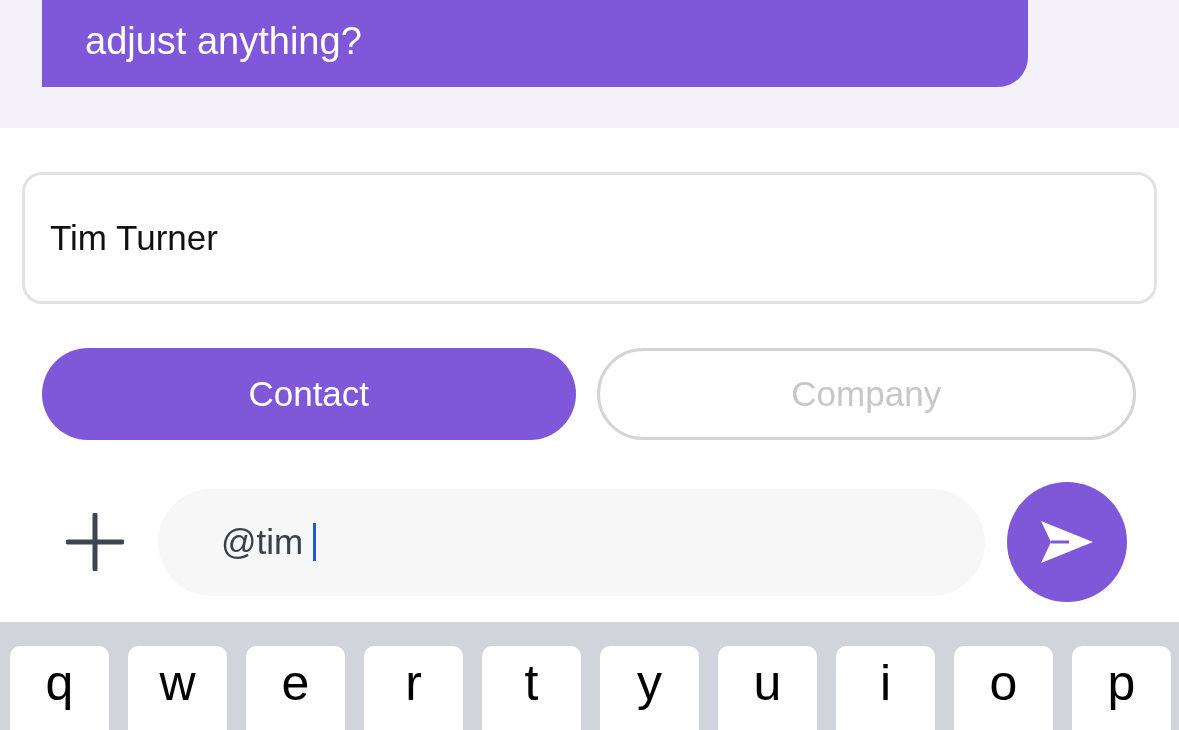 This screenshot has height=730, width=1179. Describe the element at coordinates (885, 688) in the screenshot. I see `keyboard-key: i` at that location.